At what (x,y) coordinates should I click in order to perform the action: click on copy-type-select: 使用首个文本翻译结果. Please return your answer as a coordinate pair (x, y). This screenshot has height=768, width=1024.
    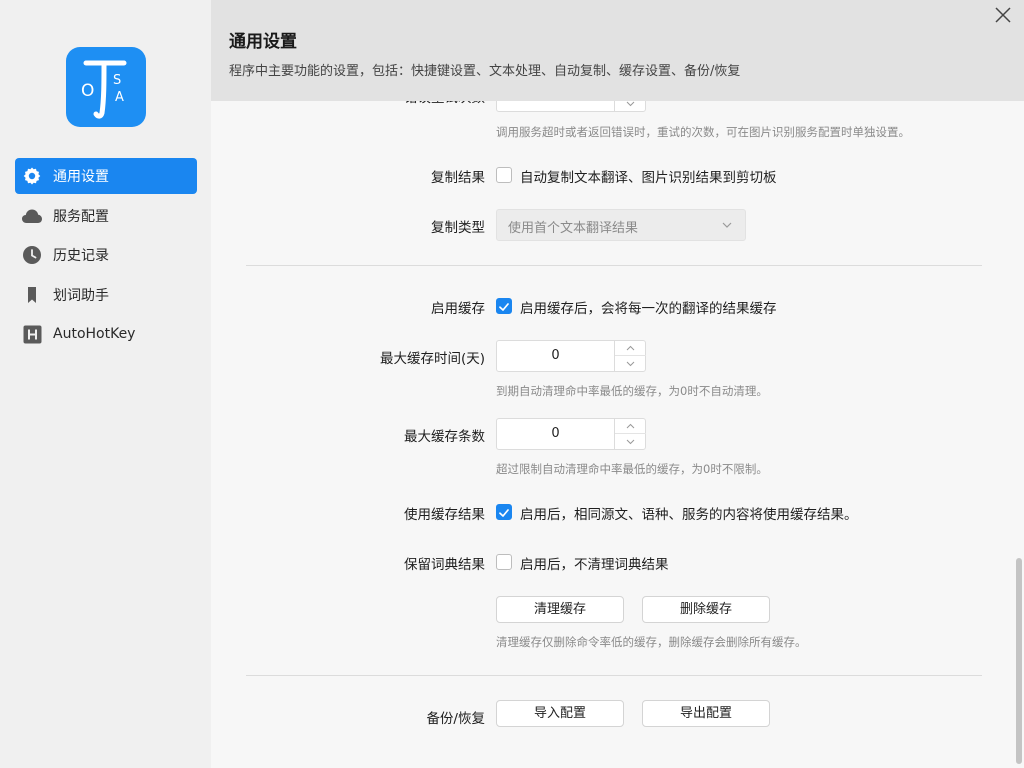
    Looking at the image, I should click on (621, 225).